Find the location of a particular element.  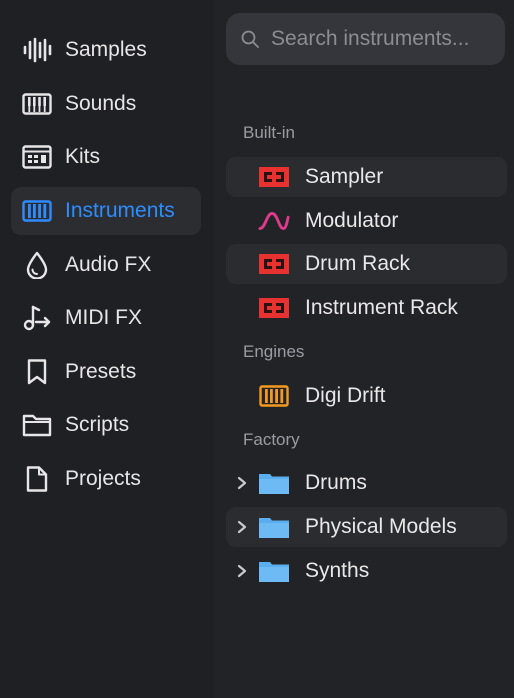

sidebar-item-projects: Projects is located at coordinates (106, 479).